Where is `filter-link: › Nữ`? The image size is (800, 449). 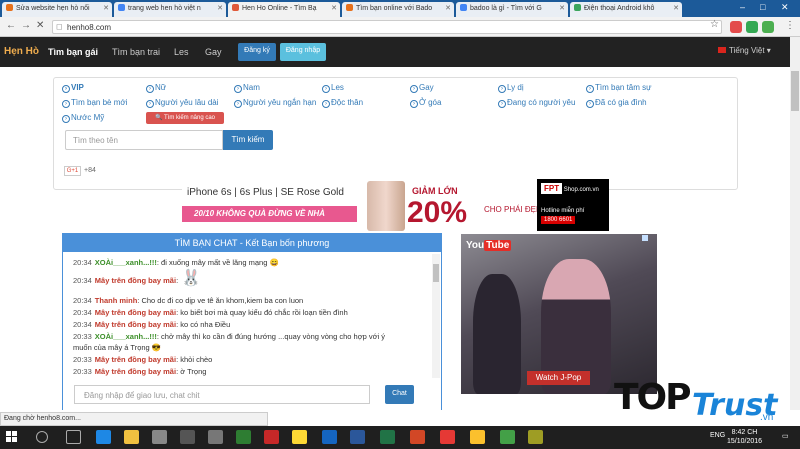
filter-link: › Nữ is located at coordinates (156, 88).